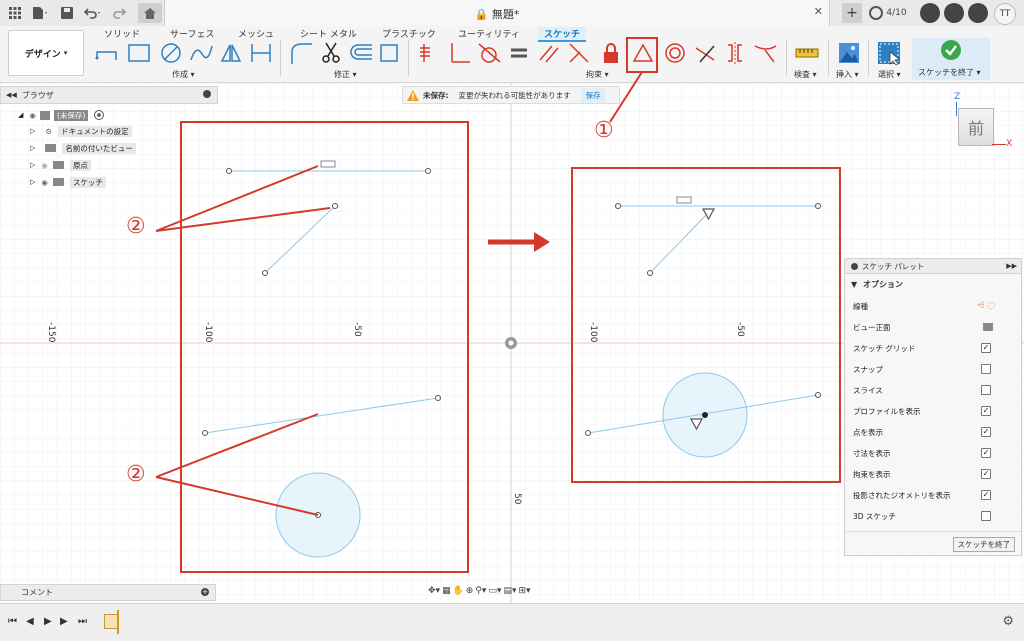 This screenshot has height=641, width=1024. Describe the element at coordinates (933, 306) in the screenshot. I see `palette-row-linetype: 線種 ⩤ ◌` at that location.